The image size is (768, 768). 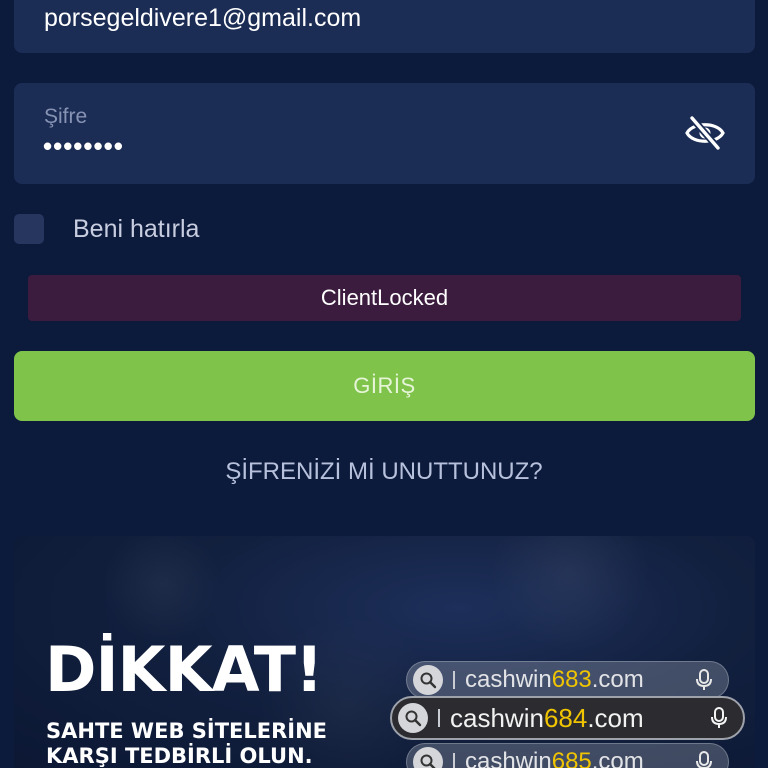 I want to click on error-message: ClientLocked, so click(x=384, y=297).